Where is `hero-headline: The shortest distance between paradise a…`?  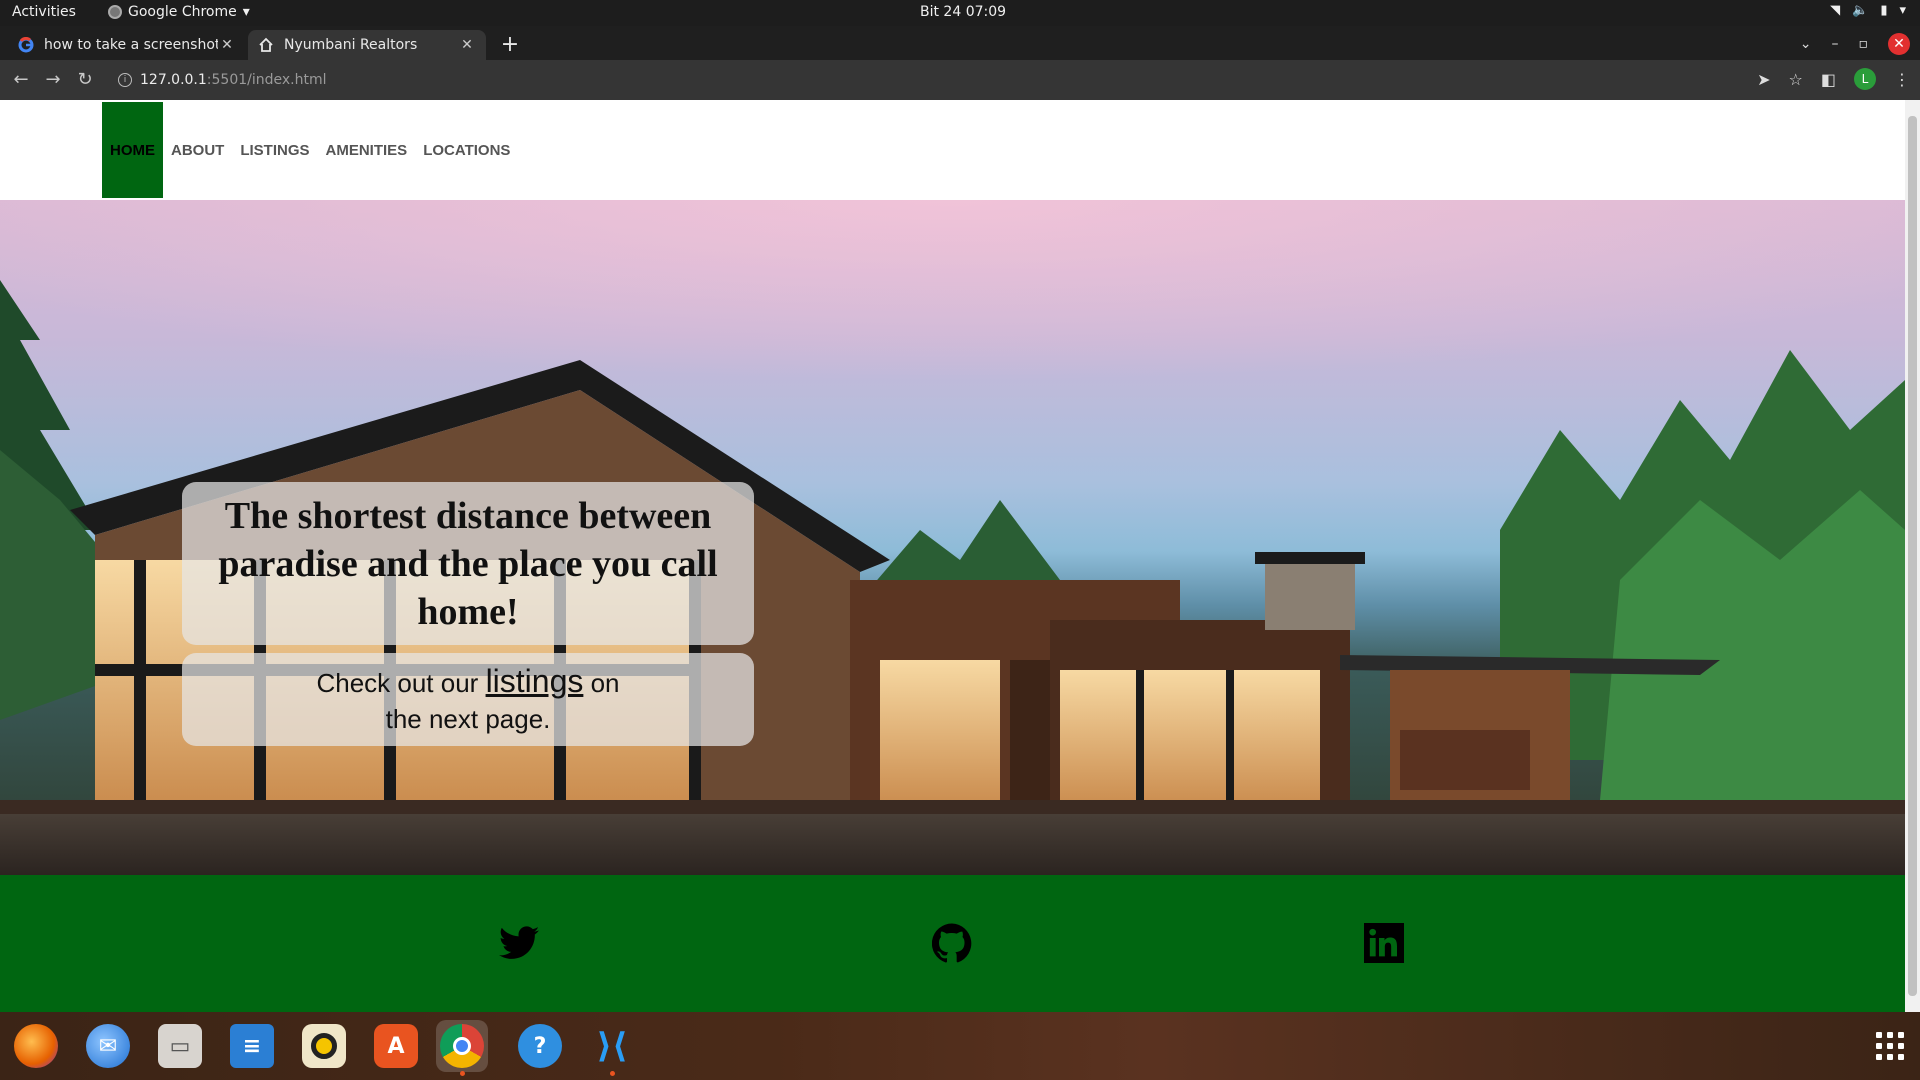
hero-headline: The shortest distance between paradise a… is located at coordinates (468, 563).